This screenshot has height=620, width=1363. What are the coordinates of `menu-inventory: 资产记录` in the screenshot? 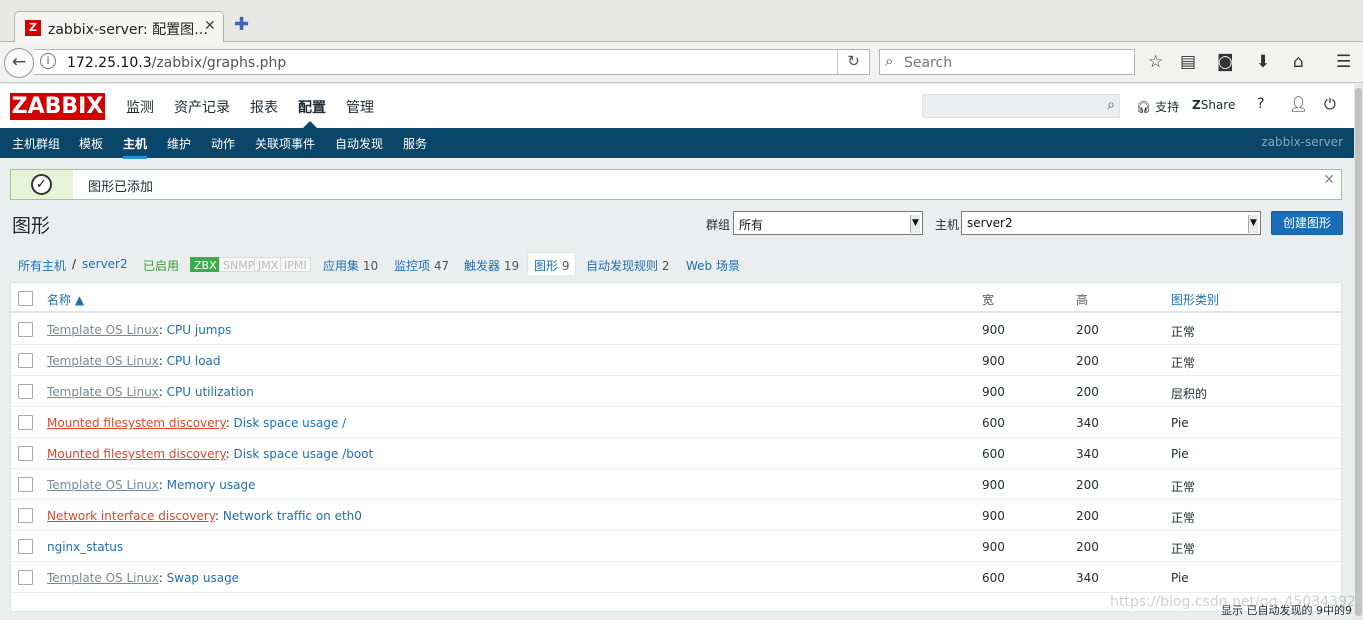 It's located at (202, 107).